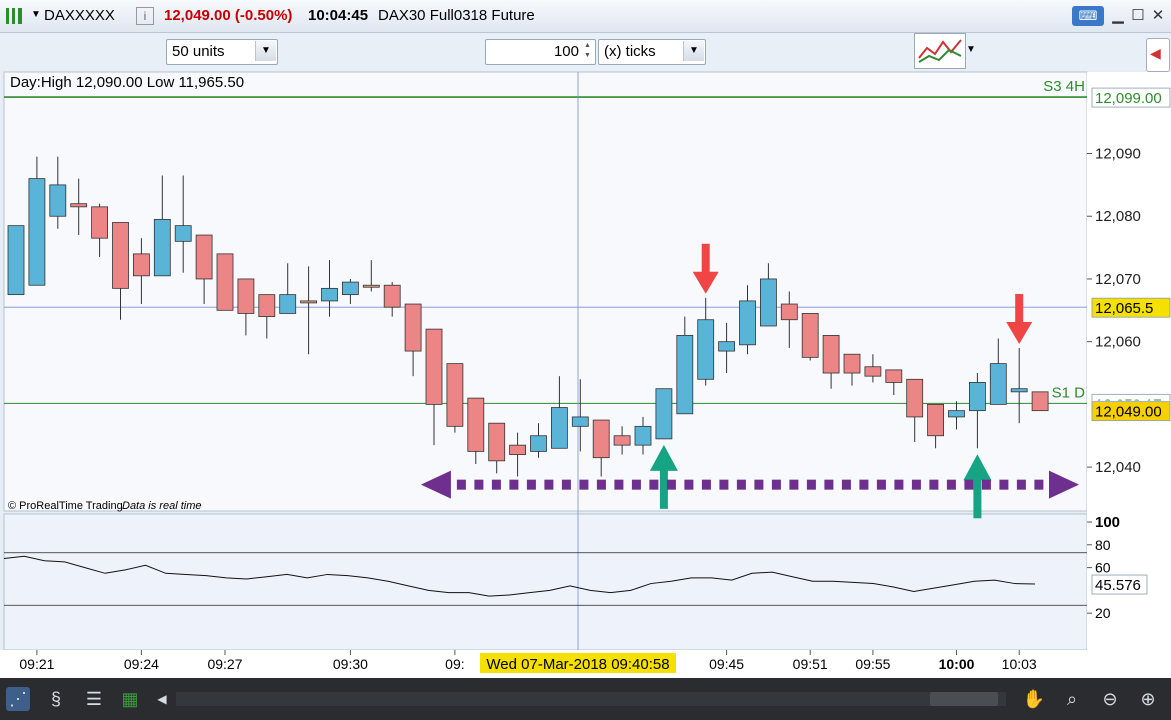 The height and width of the screenshot is (720, 1171). What do you see at coordinates (1107, 522) in the screenshot?
I see `oscillator-tick-label: 100` at bounding box center [1107, 522].